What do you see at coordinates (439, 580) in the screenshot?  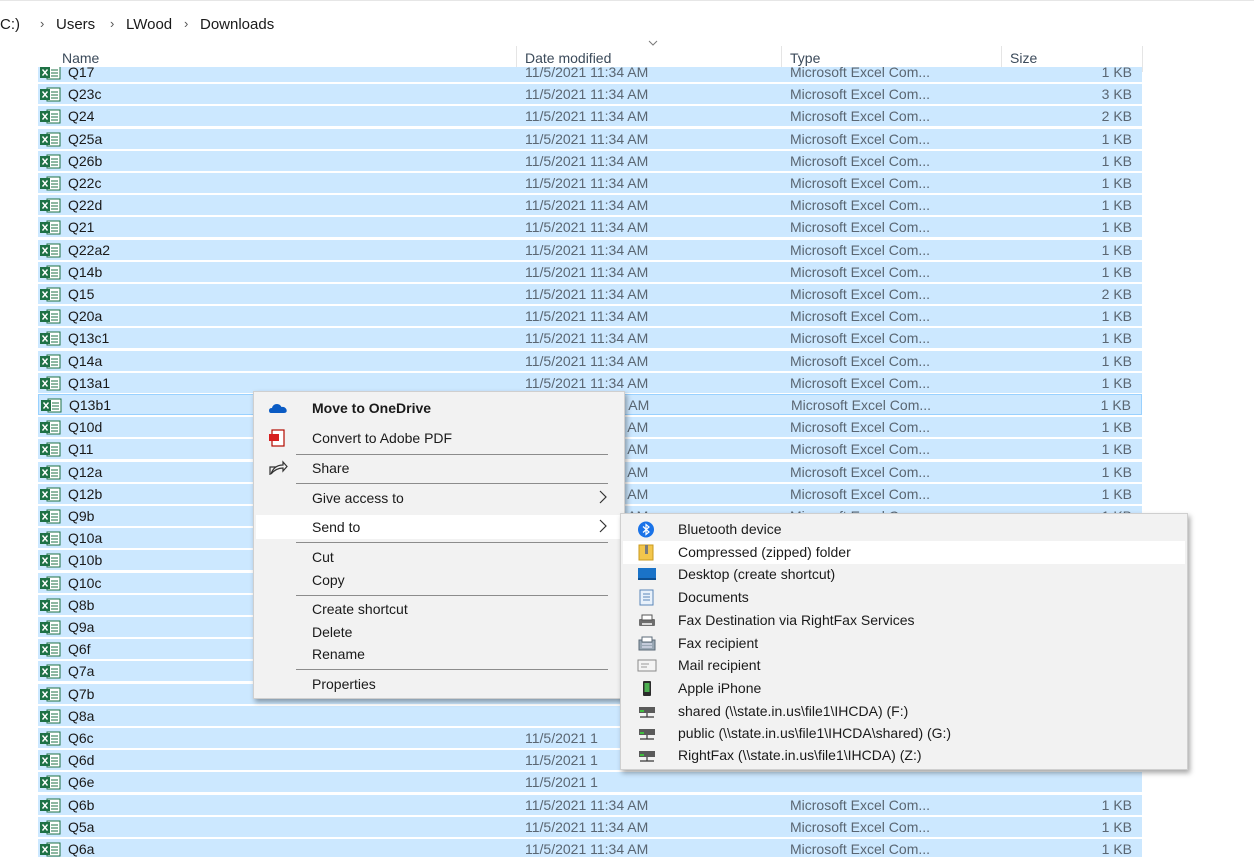 I see `menu-item-copy: Copy` at bounding box center [439, 580].